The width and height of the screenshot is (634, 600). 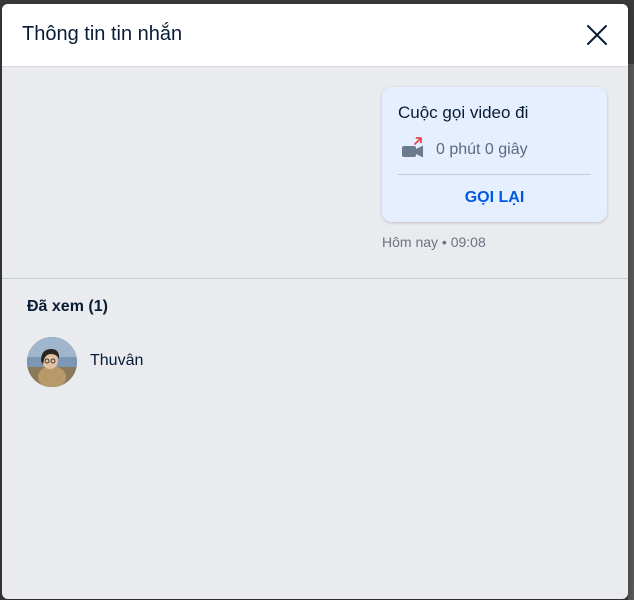 I want to click on call-duration: 0 phút 0 giây, so click(x=482, y=149).